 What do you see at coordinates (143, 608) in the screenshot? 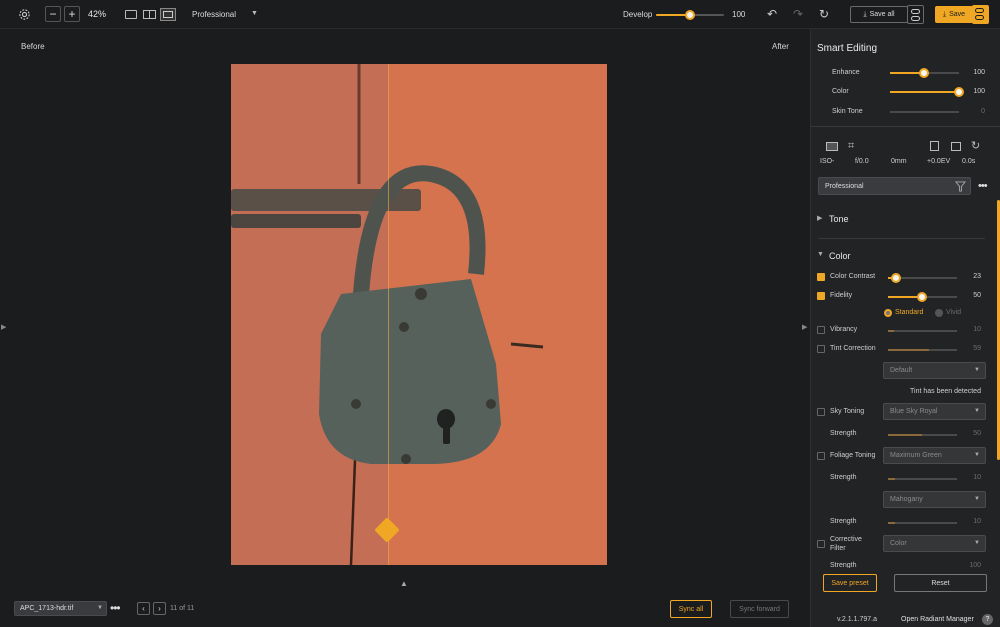
I see `prev-image-button: ‹` at bounding box center [143, 608].